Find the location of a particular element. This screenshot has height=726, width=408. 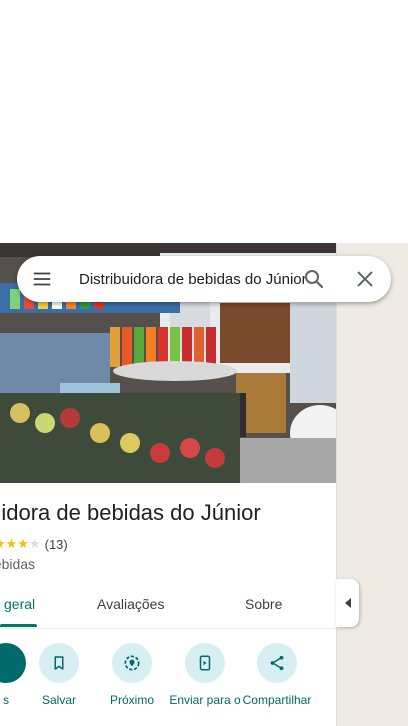

share-button: Compartilhar is located at coordinates (277, 675).